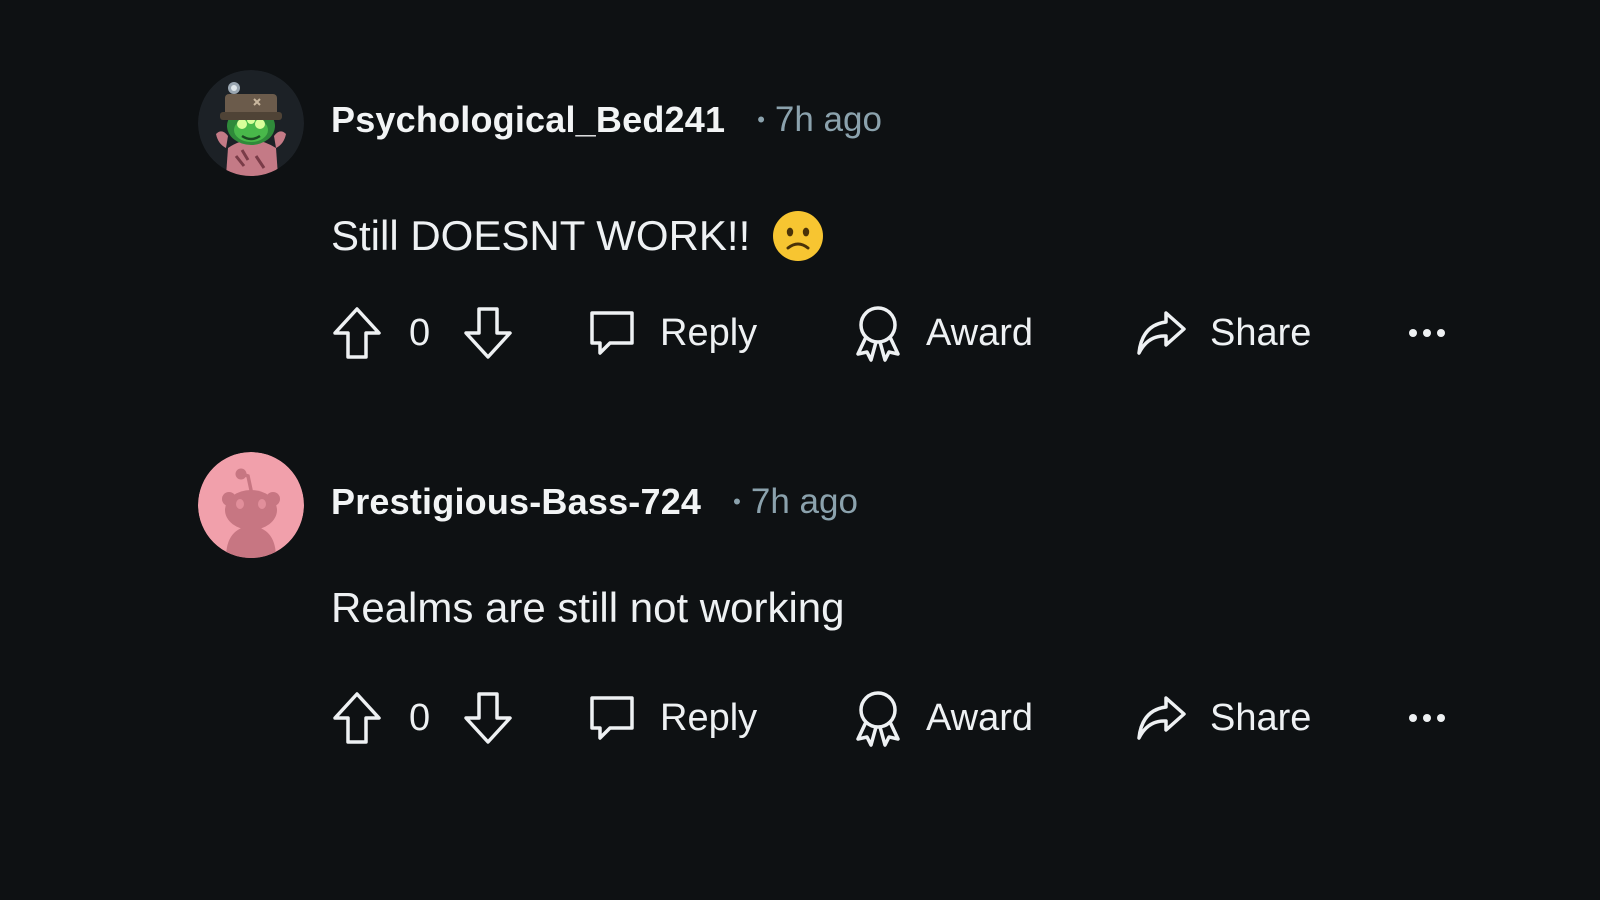  I want to click on comment-text: Realms are still not working, so click(588, 607).